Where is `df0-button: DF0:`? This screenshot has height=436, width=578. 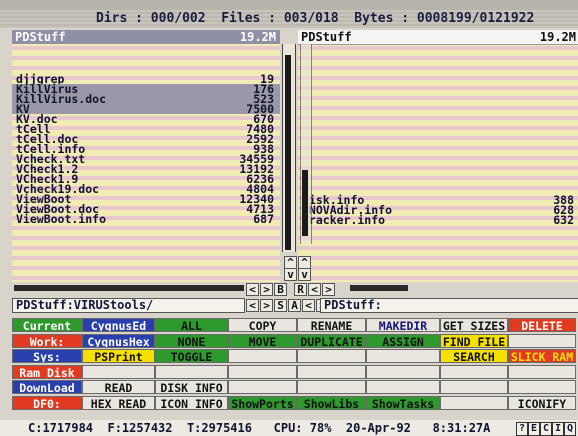
df0-button: DF0: is located at coordinates (47, 402).